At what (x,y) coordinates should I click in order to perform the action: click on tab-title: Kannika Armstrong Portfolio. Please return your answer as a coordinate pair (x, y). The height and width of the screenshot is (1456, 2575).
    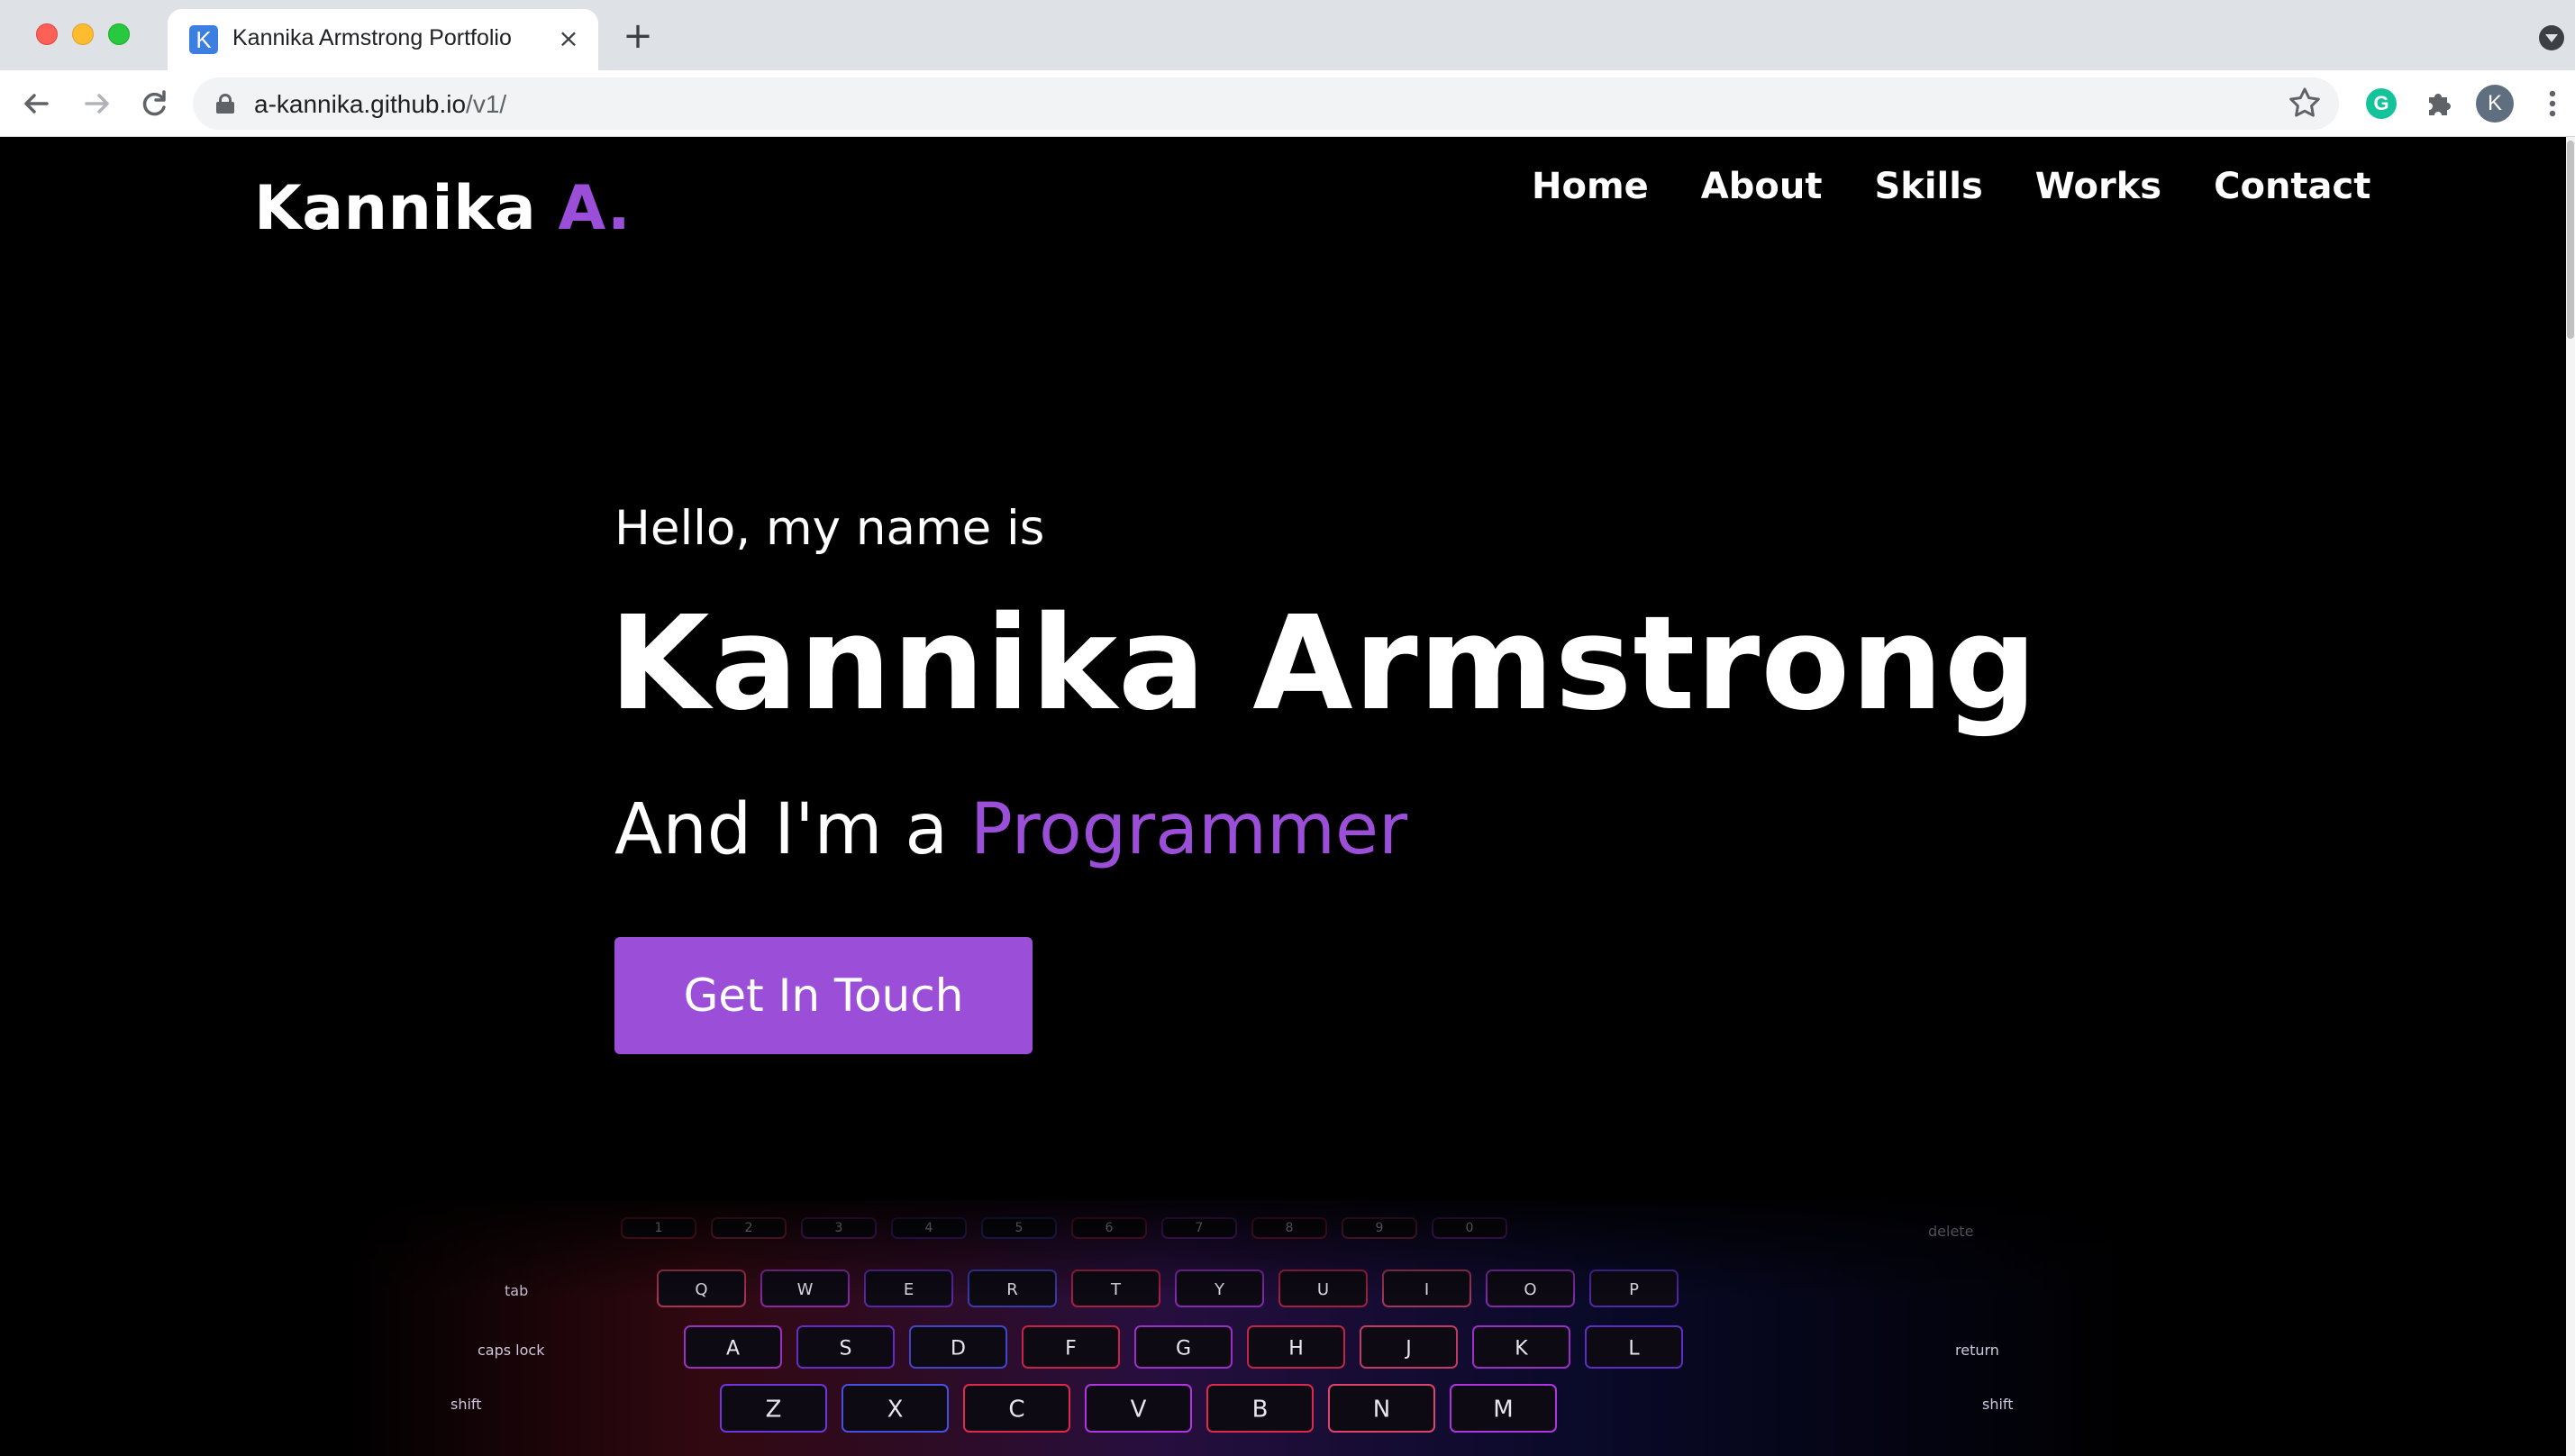
    Looking at the image, I should click on (372, 38).